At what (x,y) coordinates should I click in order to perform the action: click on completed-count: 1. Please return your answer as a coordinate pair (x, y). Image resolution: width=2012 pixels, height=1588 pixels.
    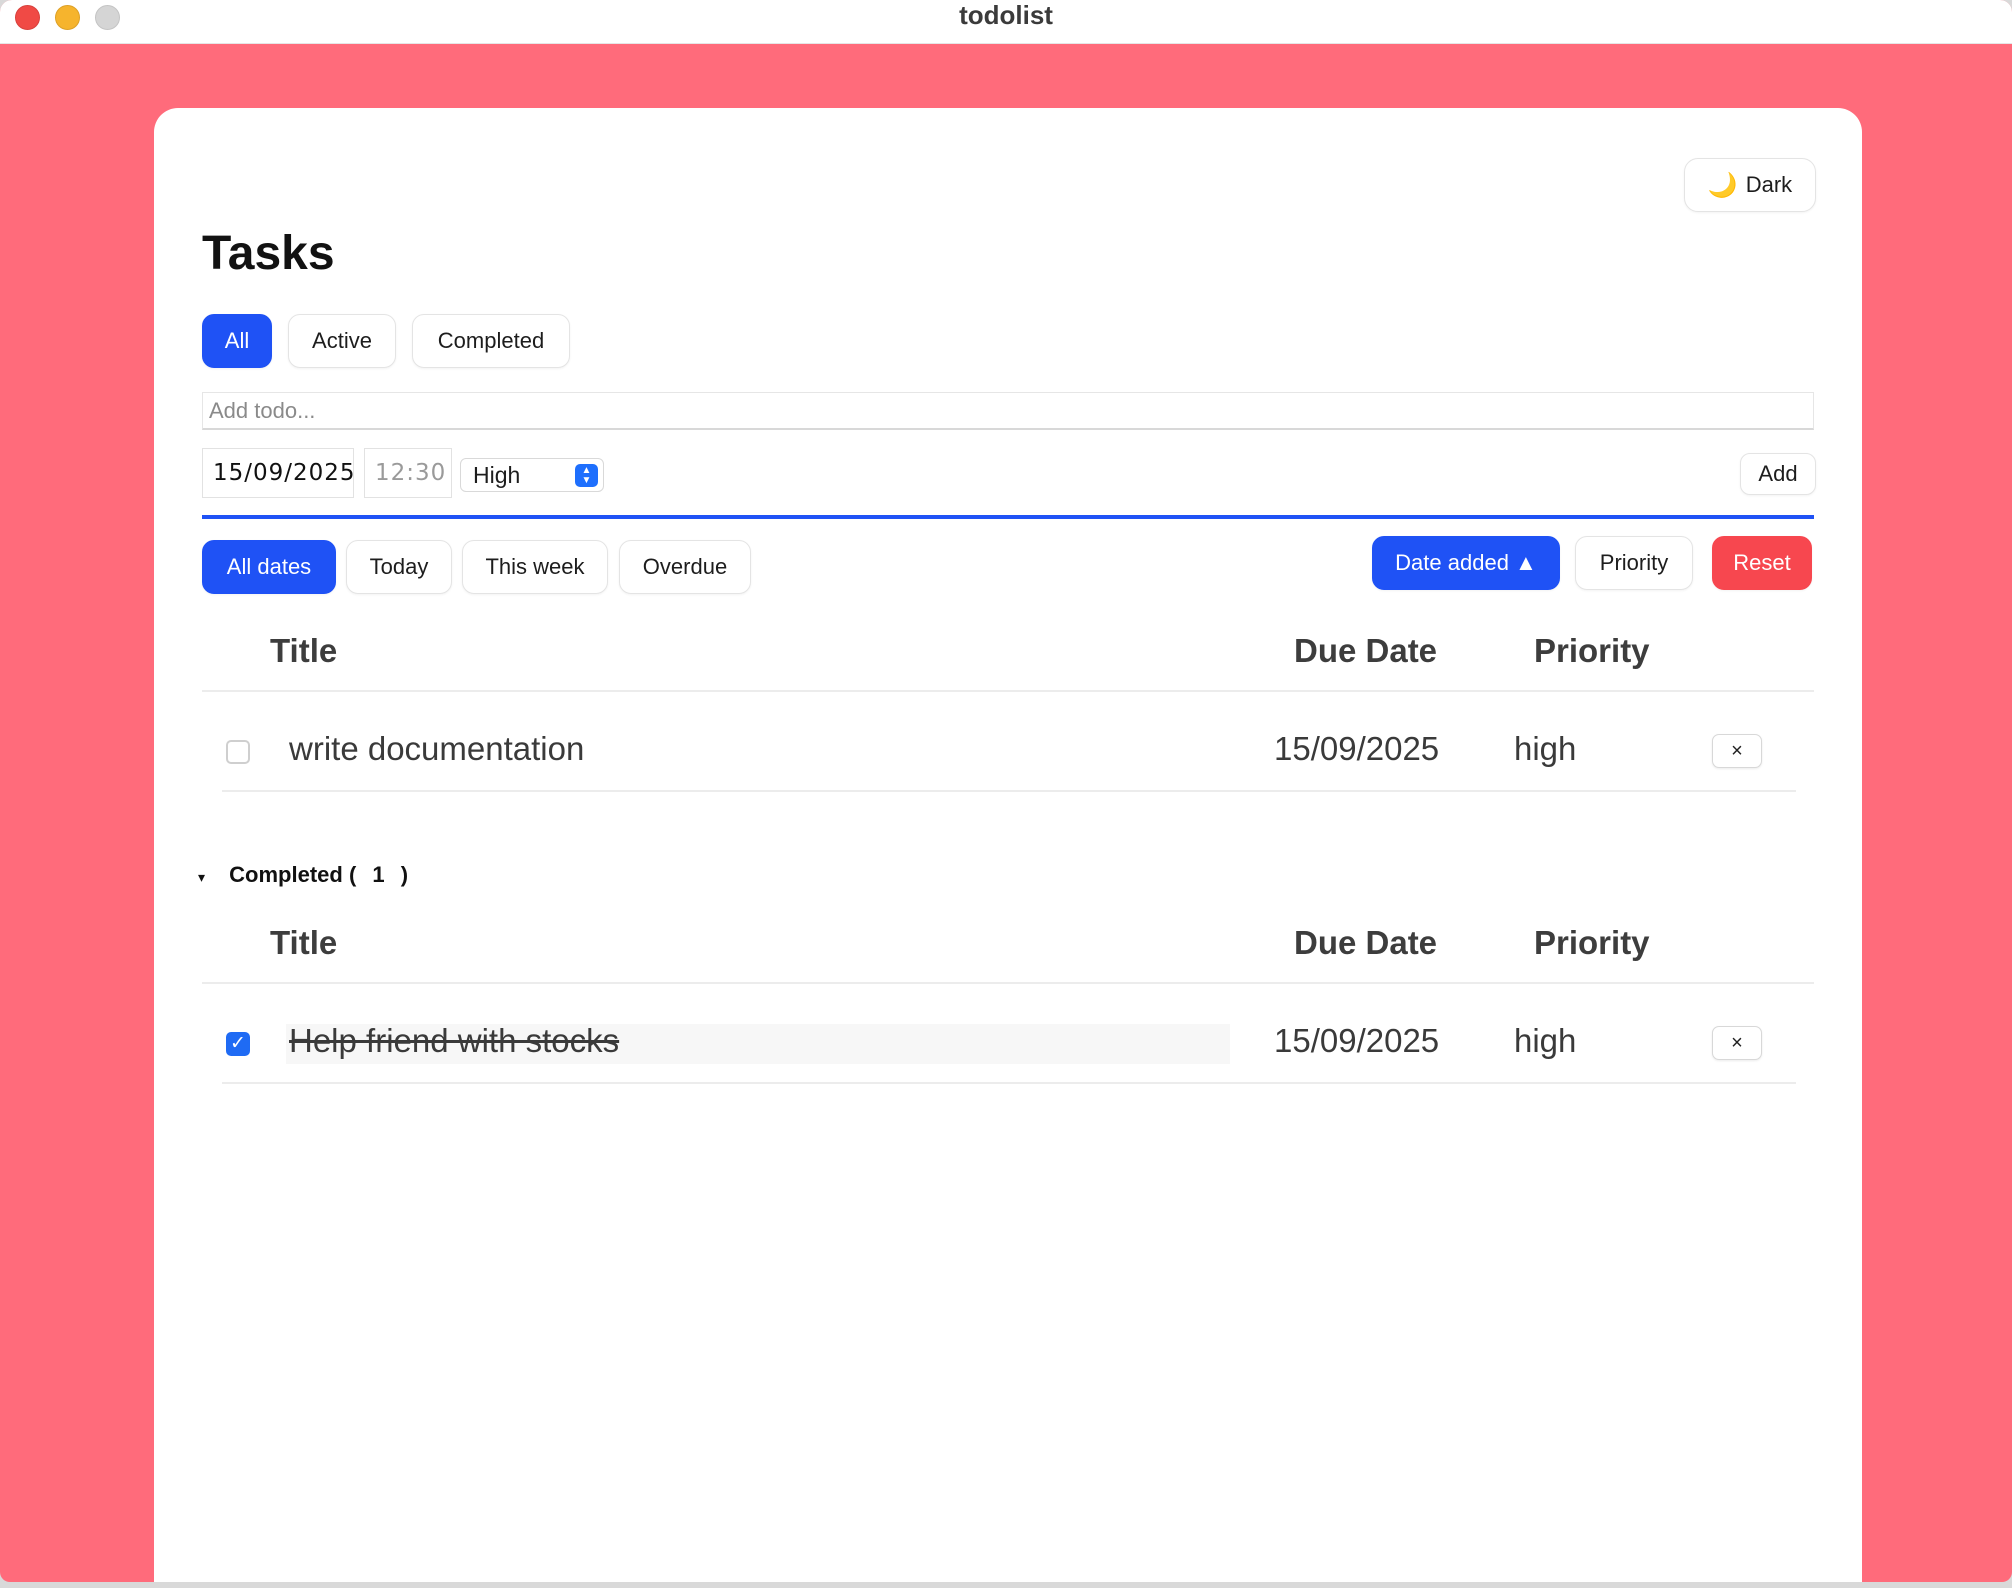
    Looking at the image, I should click on (378, 874).